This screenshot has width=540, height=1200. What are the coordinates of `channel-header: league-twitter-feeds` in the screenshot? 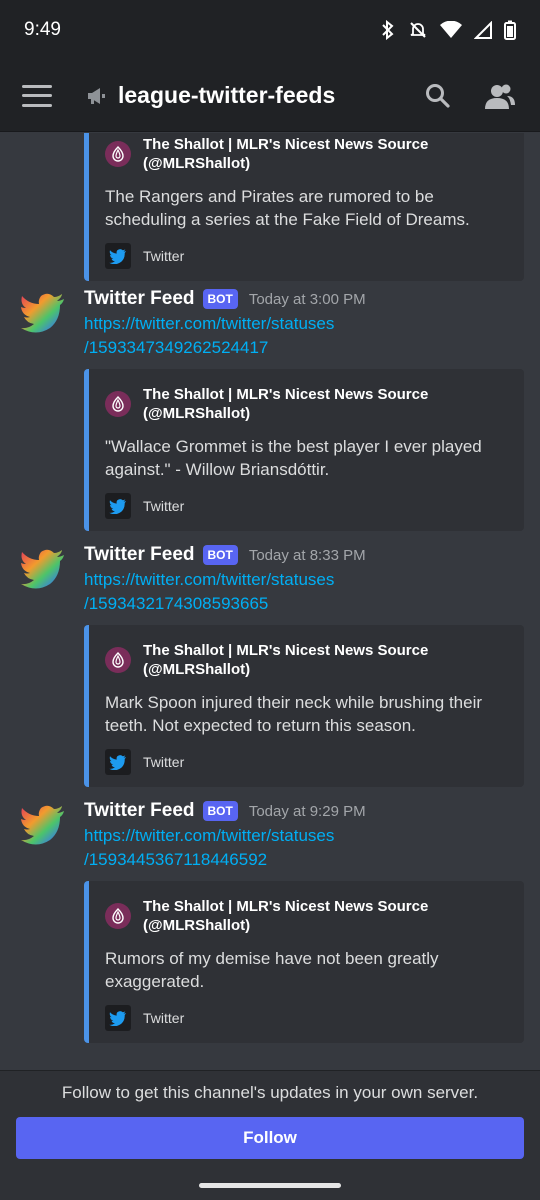 It's located at (270, 96).